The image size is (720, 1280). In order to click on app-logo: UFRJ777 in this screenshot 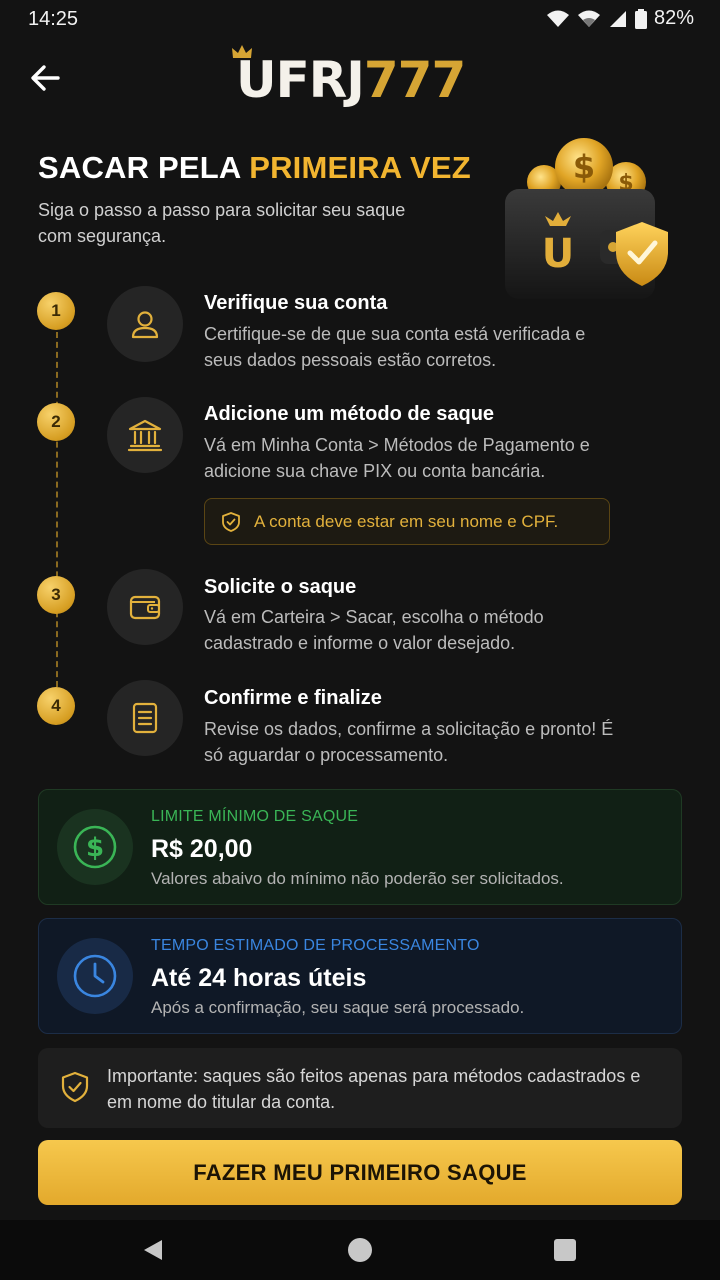, I will do `click(351, 80)`.